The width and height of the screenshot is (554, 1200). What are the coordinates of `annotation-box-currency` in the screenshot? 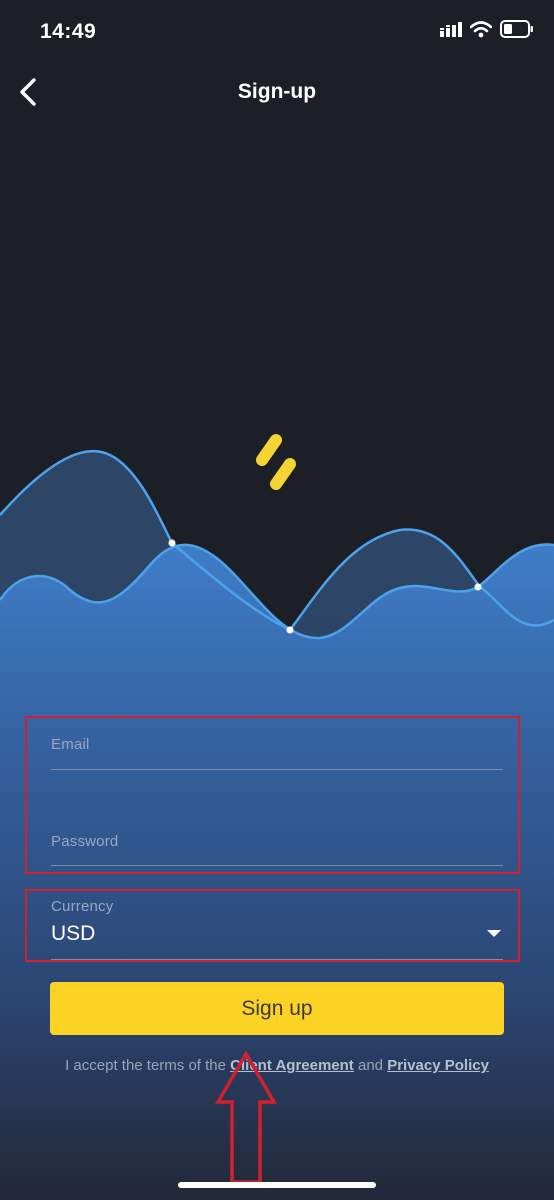 It's located at (272, 925).